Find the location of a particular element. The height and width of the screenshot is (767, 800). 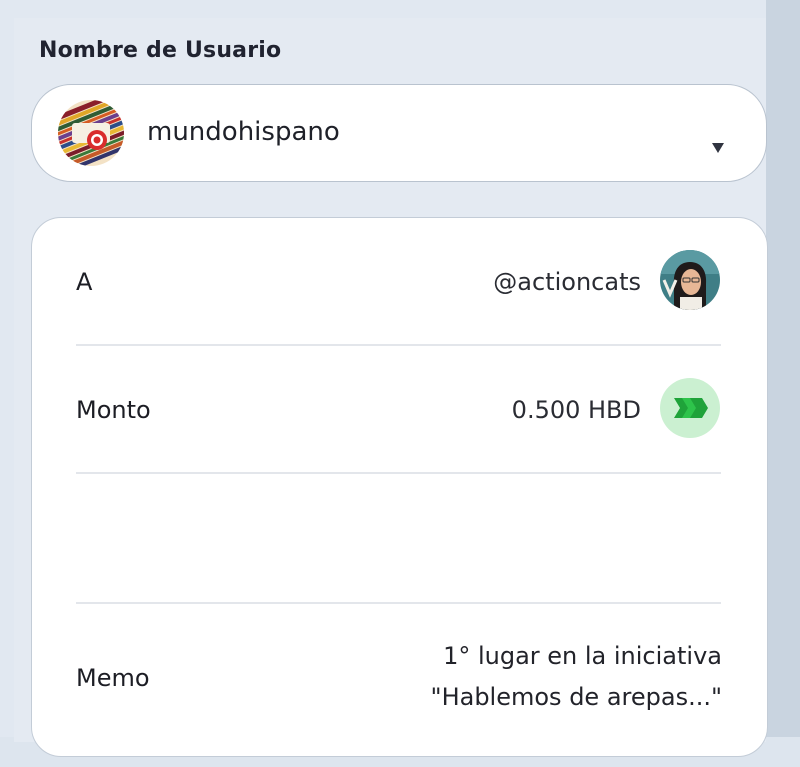

username-label: Nombre de Usuario is located at coordinates (160, 50).